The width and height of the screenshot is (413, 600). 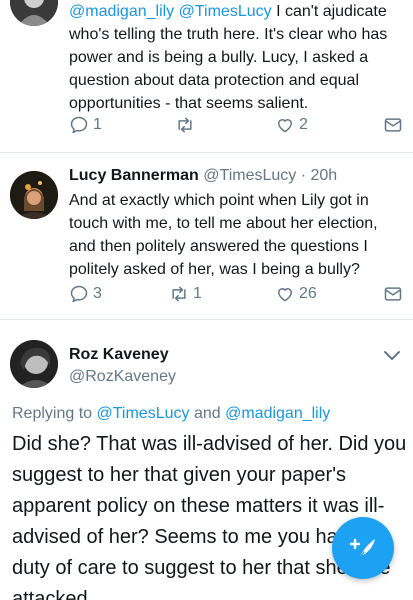 I want to click on compose-icon, so click(x=362, y=549).